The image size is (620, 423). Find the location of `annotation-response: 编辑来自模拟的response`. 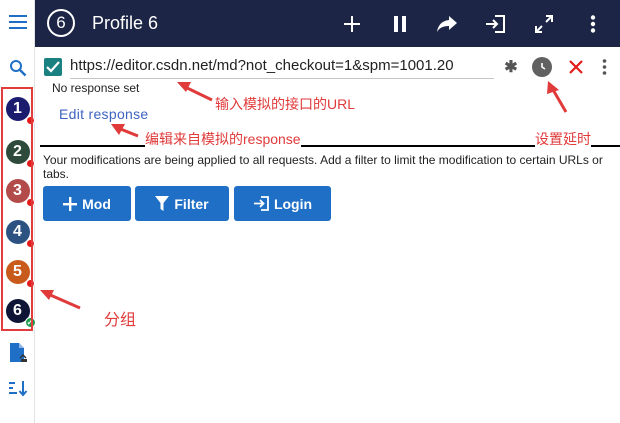

annotation-response: 编辑来自模拟的response is located at coordinates (223, 139).